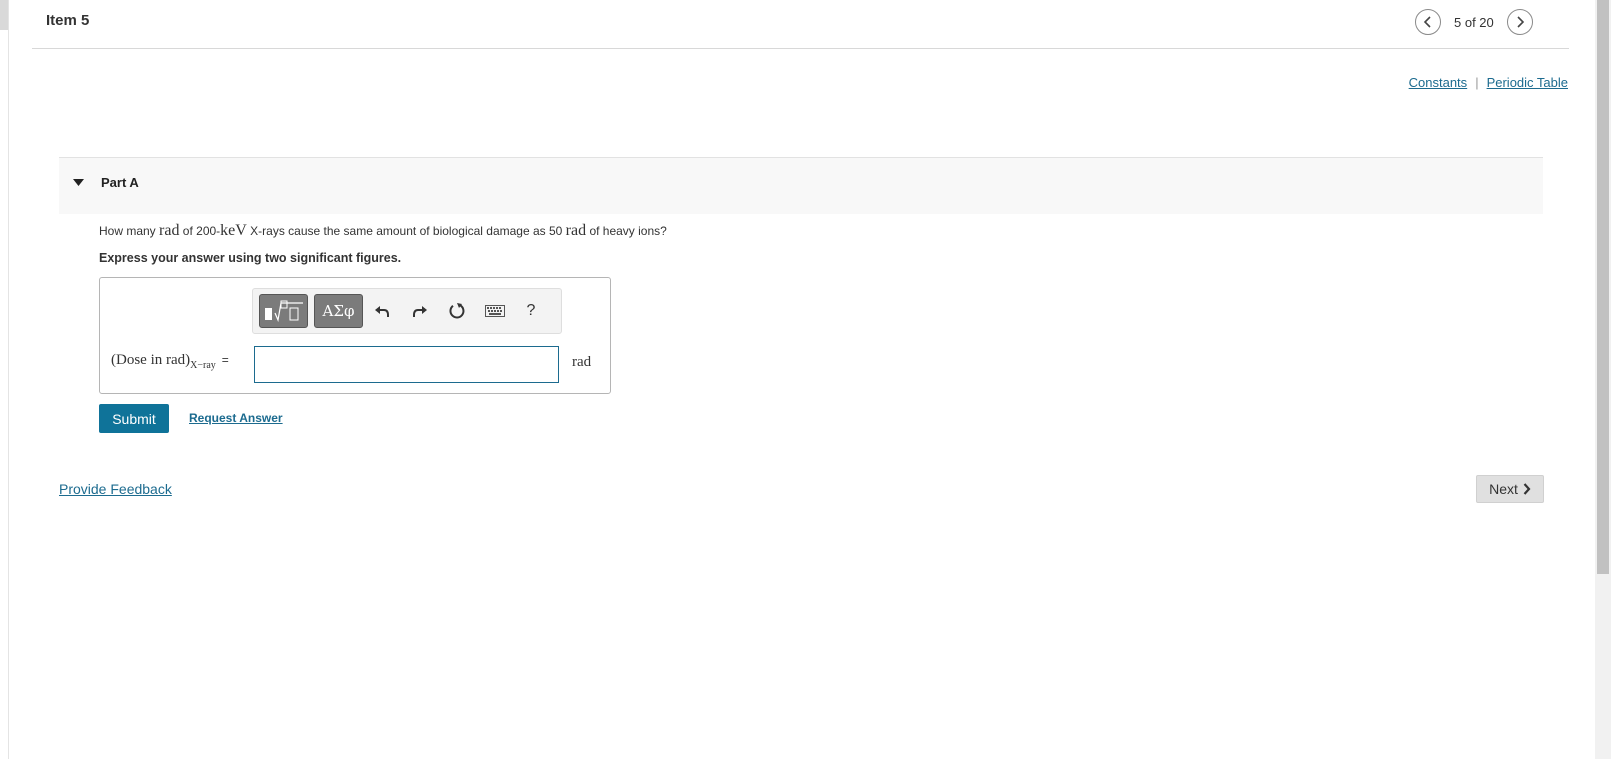 Image resolution: width=1611 pixels, height=759 pixels. I want to click on next-item-button, so click(1519, 22).